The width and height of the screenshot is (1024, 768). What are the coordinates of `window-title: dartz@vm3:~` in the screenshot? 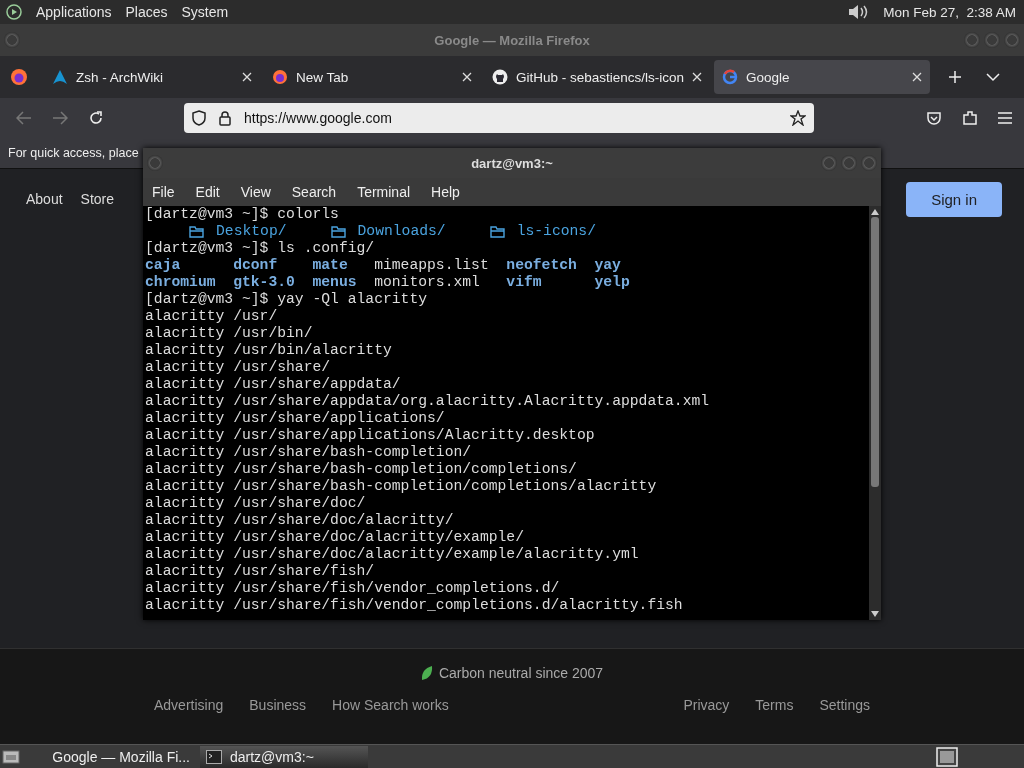 It's located at (512, 163).